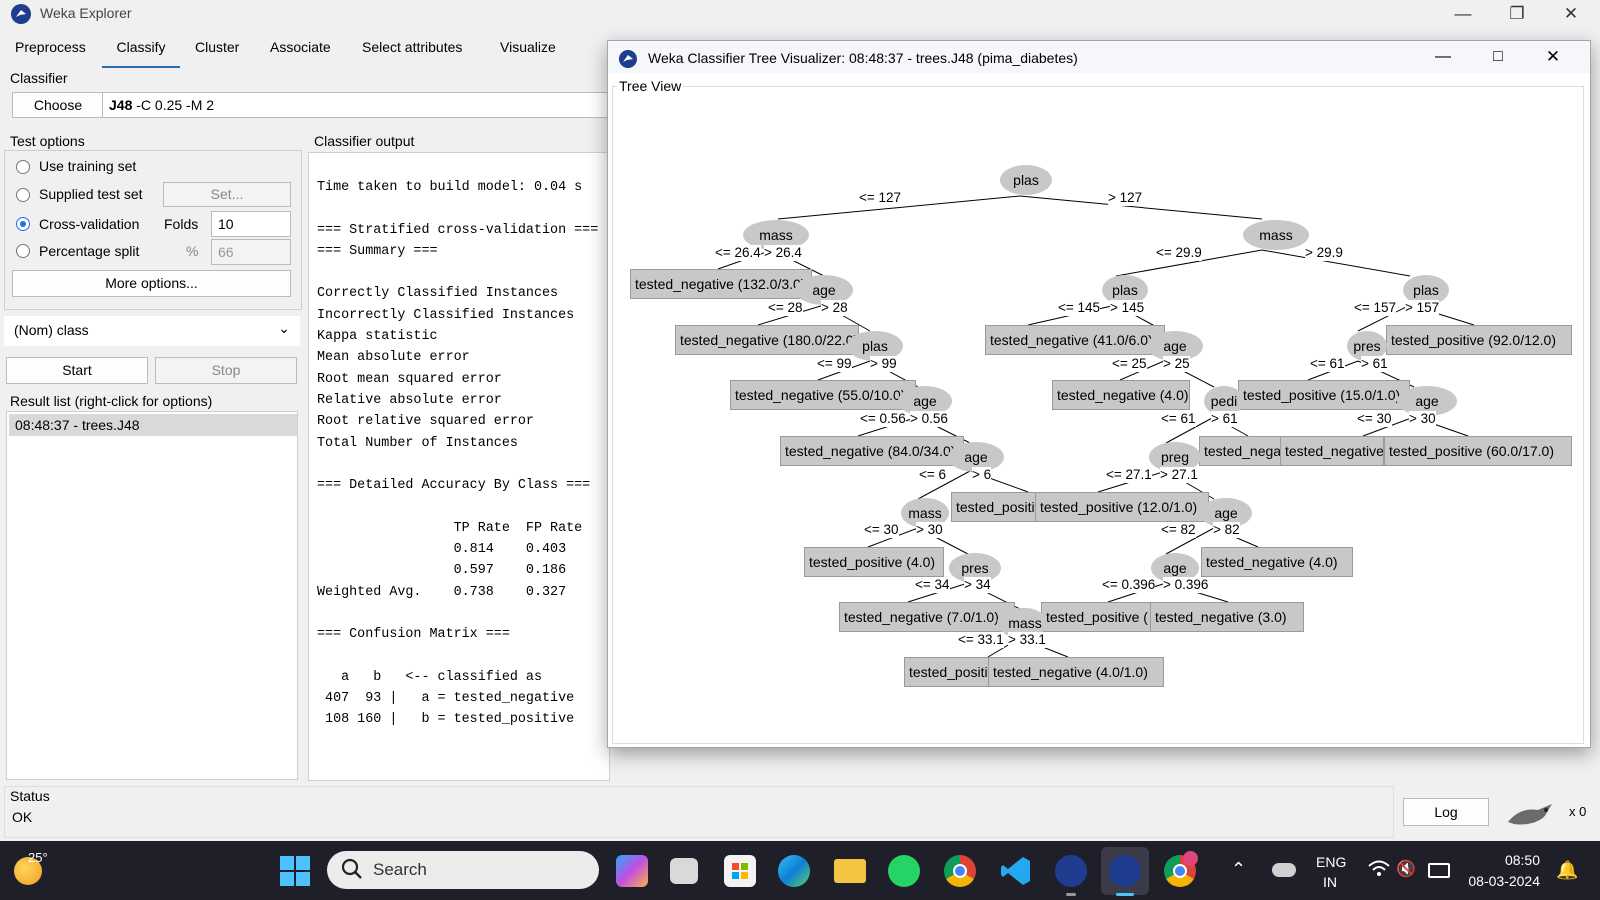 This screenshot has height=900, width=1600. Describe the element at coordinates (1096, 617) in the screenshot. I see `tree-leaf: tested_positive (` at that location.